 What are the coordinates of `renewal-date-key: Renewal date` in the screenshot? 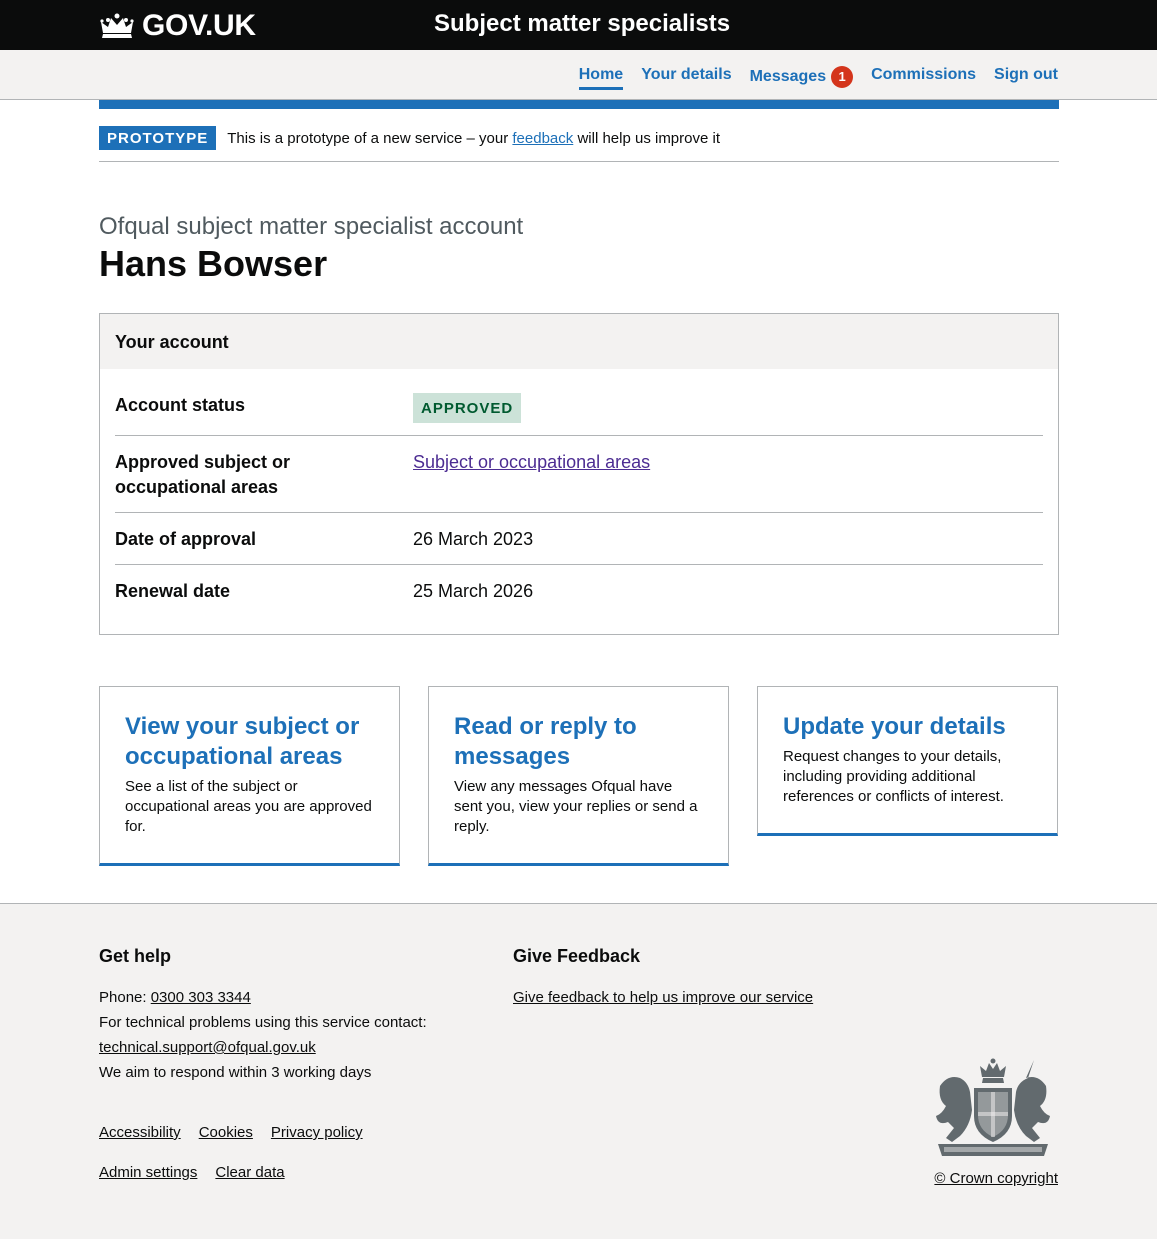 It's located at (173, 591).